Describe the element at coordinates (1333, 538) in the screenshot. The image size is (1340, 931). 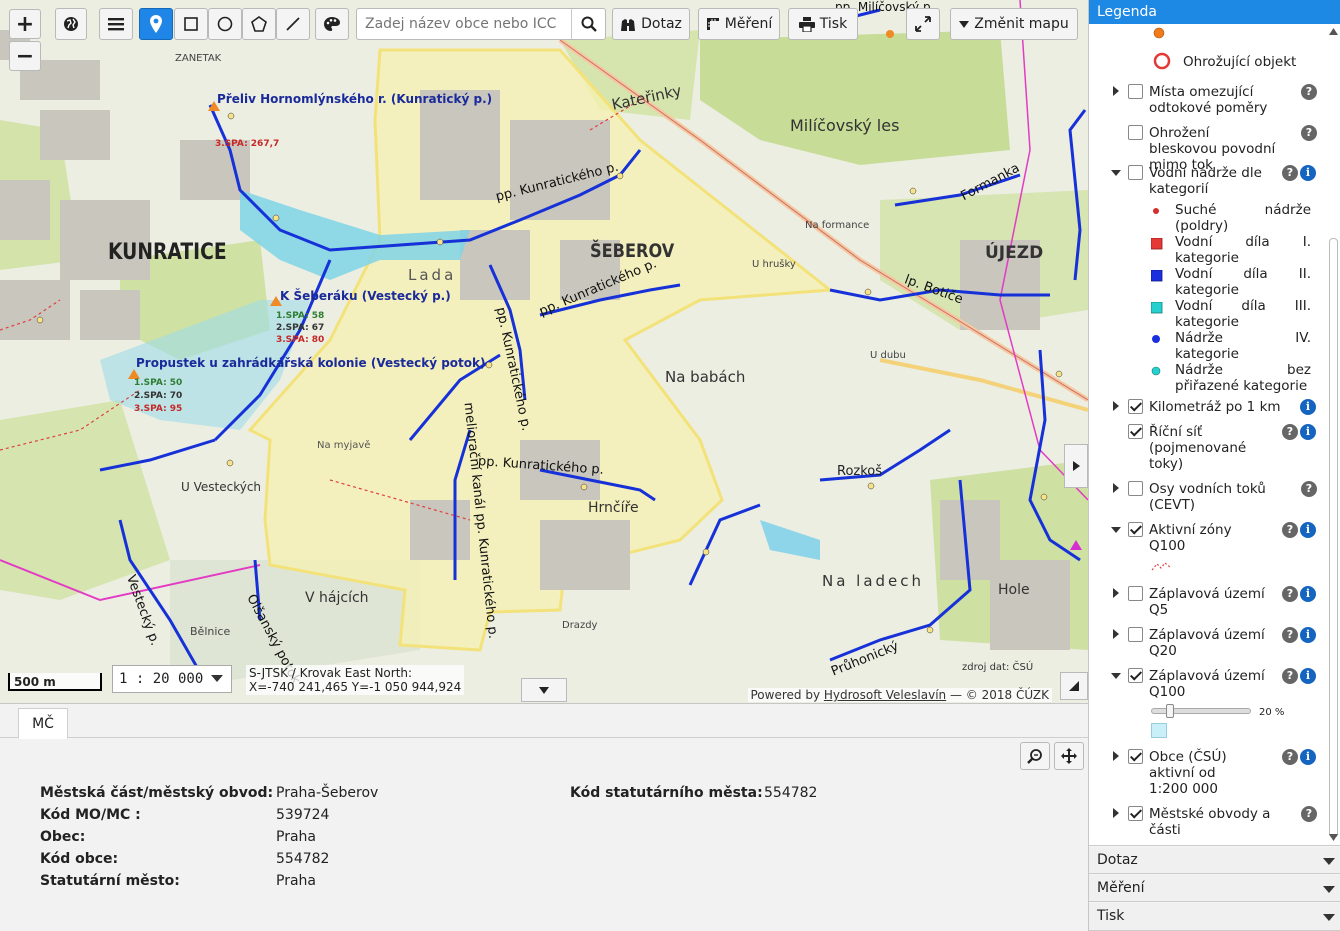
I see `scrollbar-thumb` at that location.